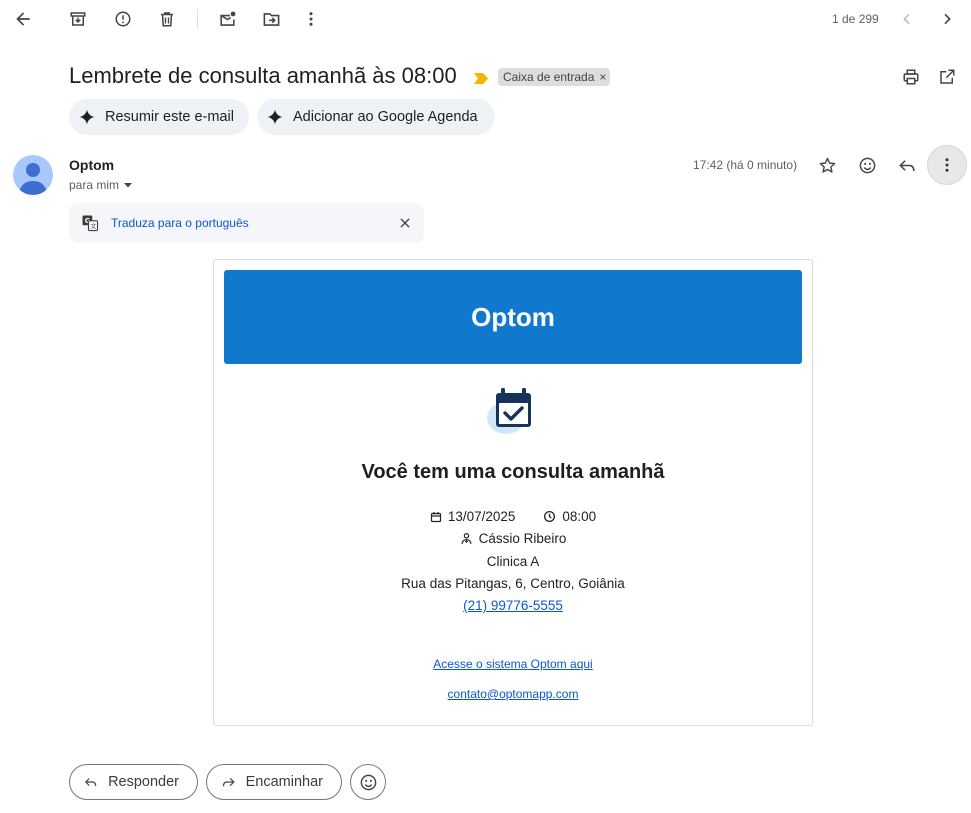 The height and width of the screenshot is (813, 971). Describe the element at coordinates (867, 165) in the screenshot. I see `emoji-react-icon` at that location.